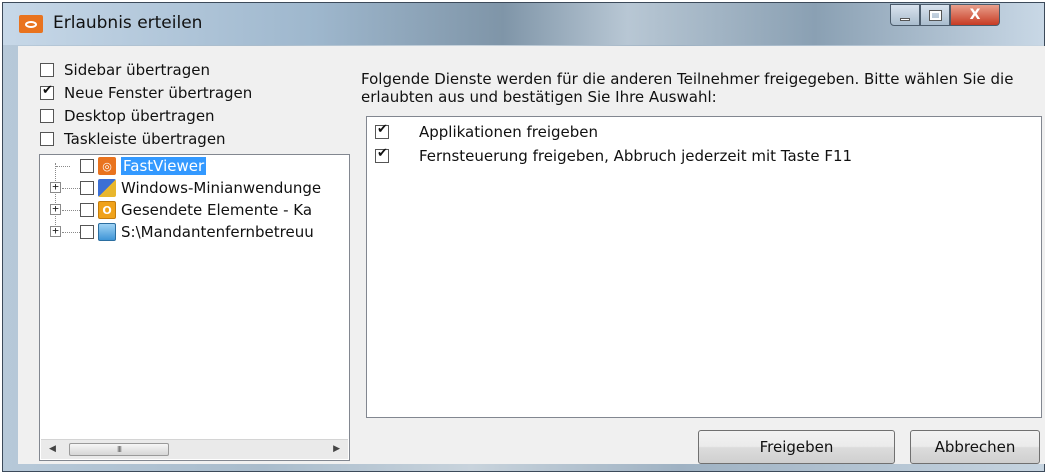  I want to click on network-drive-icon, so click(107, 232).